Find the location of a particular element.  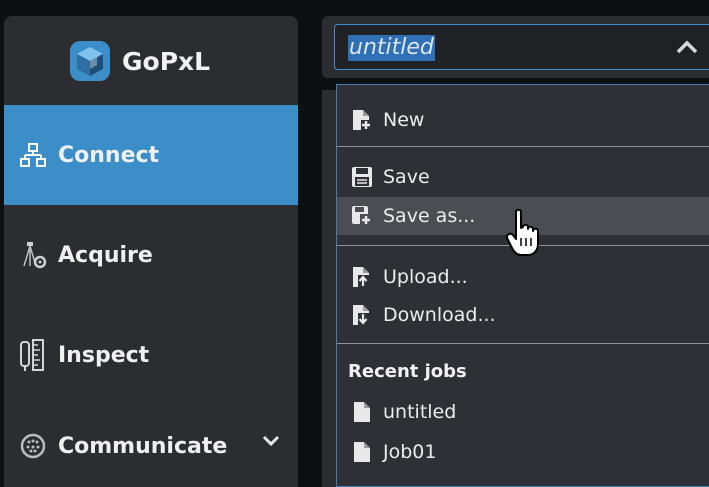

job-name-text: untitled is located at coordinates (391, 48).